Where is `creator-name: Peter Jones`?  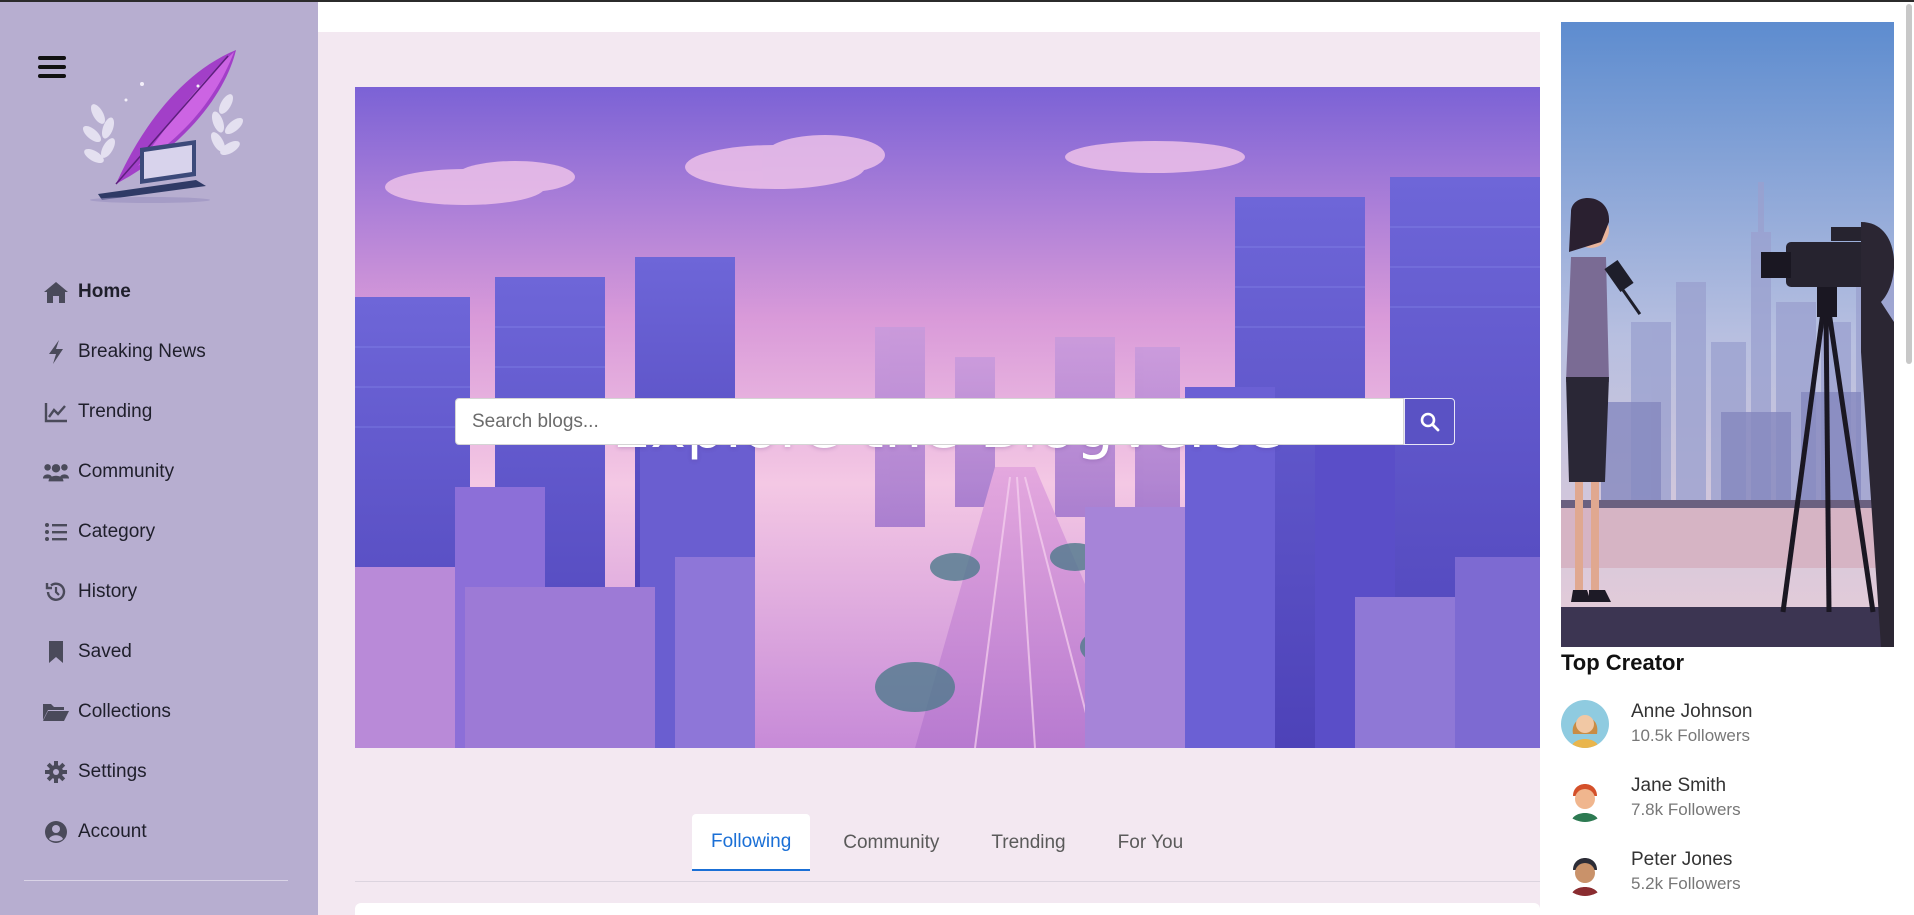 creator-name: Peter Jones is located at coordinates (1682, 859).